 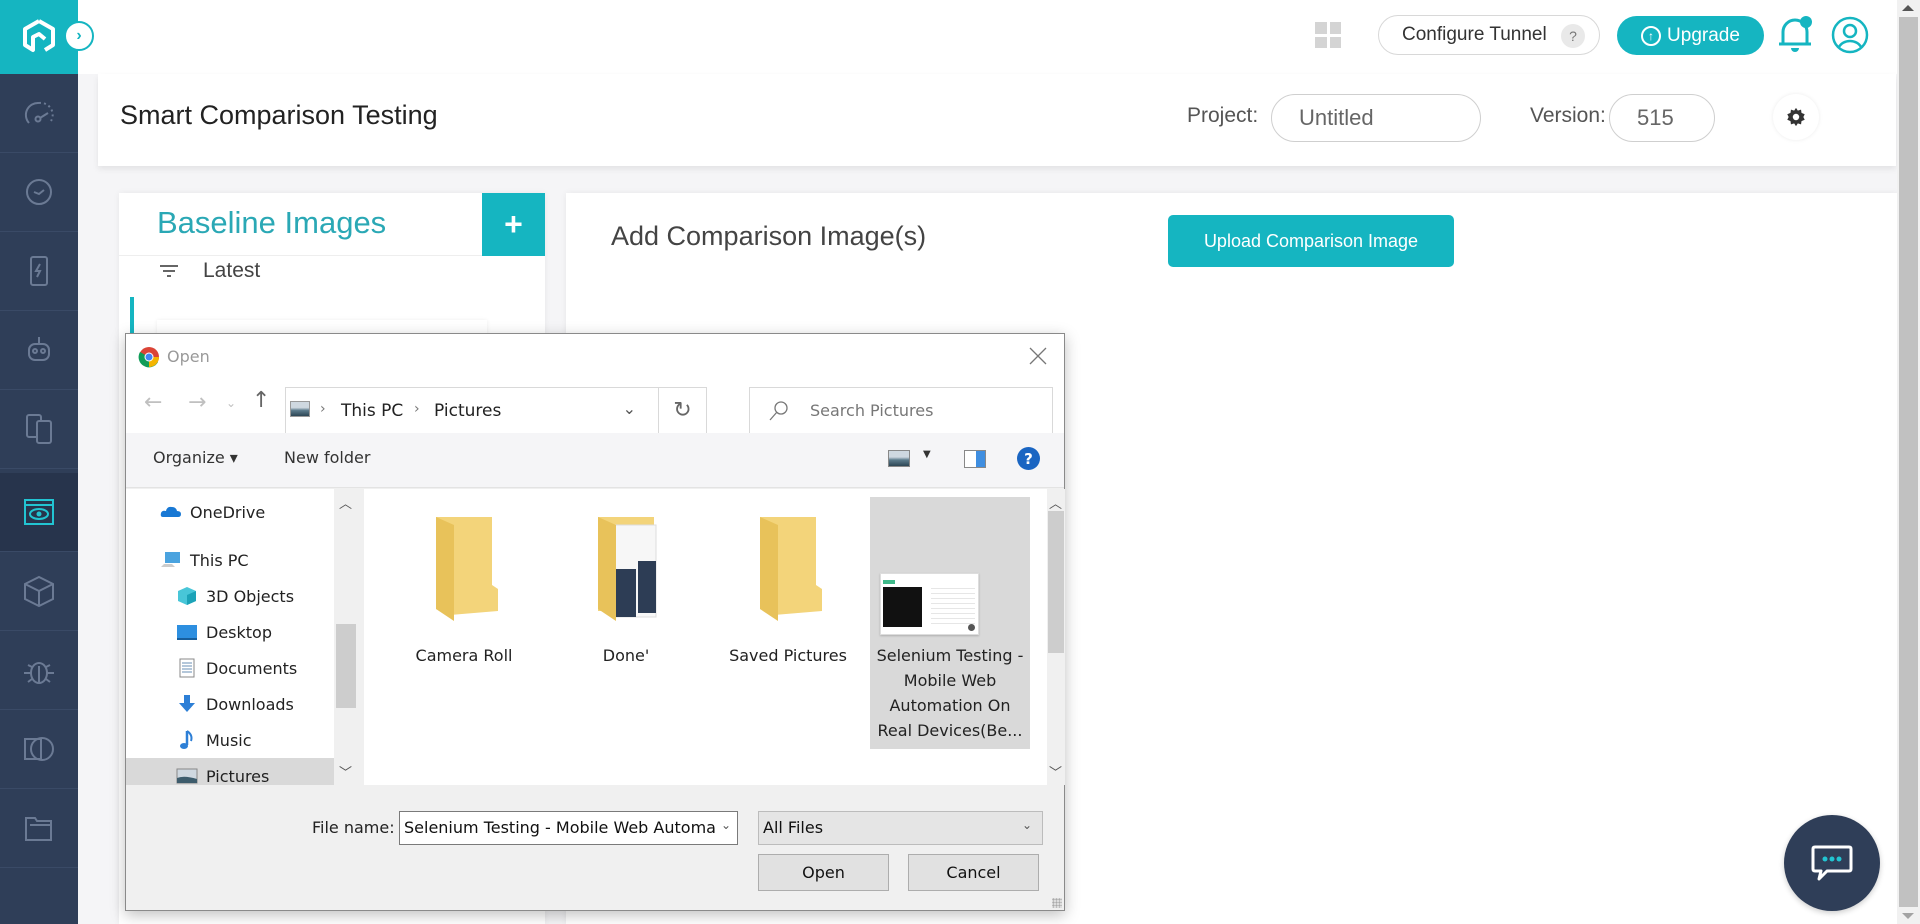 I want to click on chevron-right-icon: ›, so click(x=79, y=35).